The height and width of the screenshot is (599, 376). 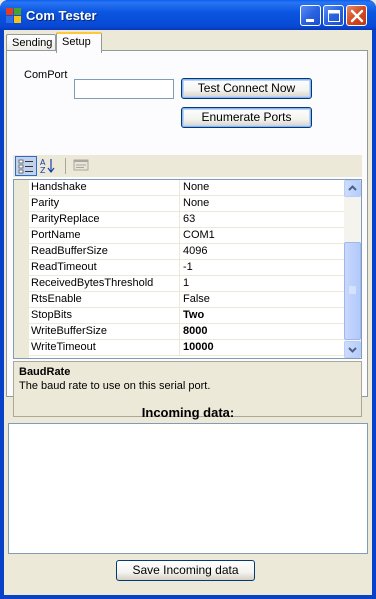 I want to click on chevron-down-icon, so click(x=352, y=350).